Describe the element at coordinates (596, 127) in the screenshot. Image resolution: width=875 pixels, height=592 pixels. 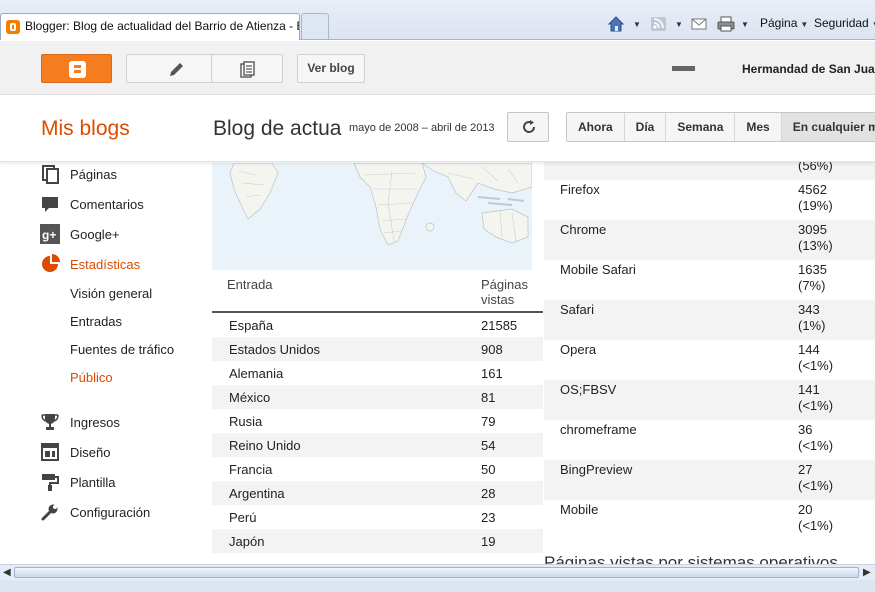
I see `range-now-button: Ahora` at that location.